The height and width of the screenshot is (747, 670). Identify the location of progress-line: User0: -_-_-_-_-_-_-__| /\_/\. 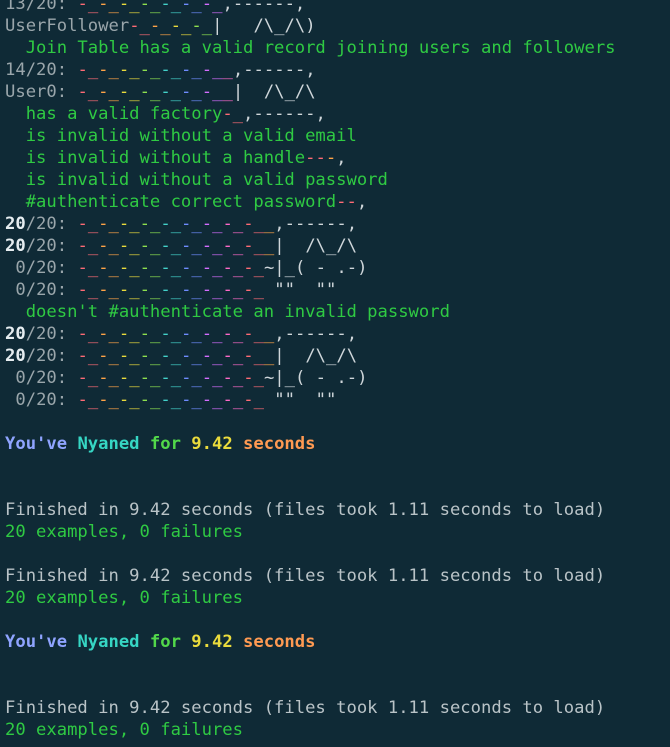
(160, 92).